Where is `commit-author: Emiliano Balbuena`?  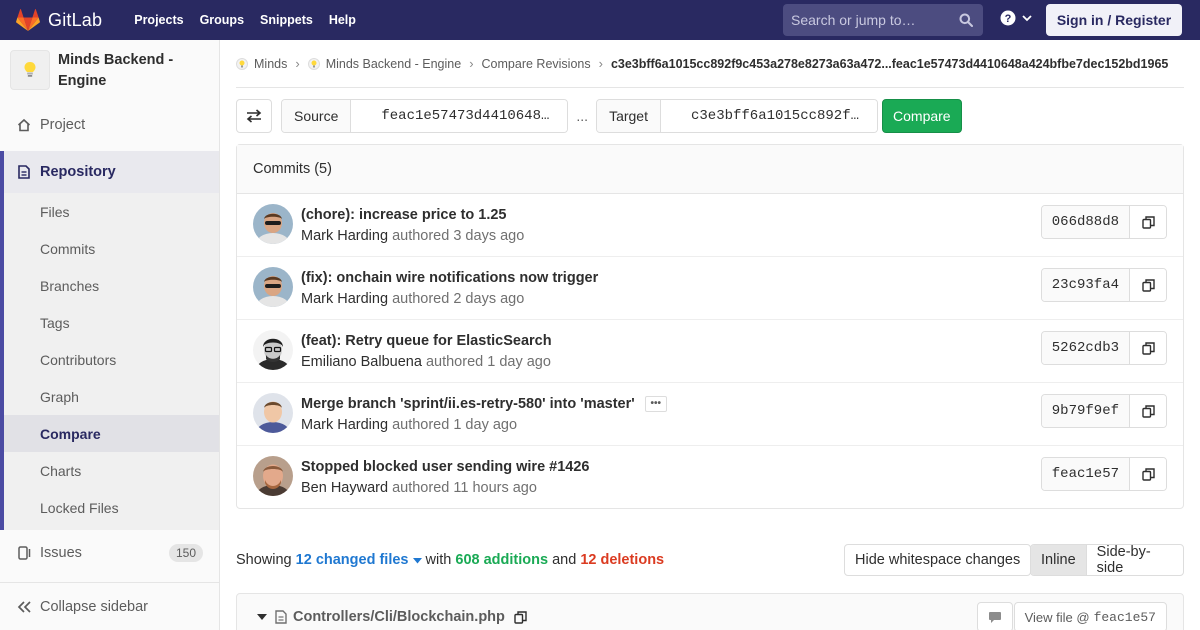
commit-author: Emiliano Balbuena is located at coordinates (361, 362).